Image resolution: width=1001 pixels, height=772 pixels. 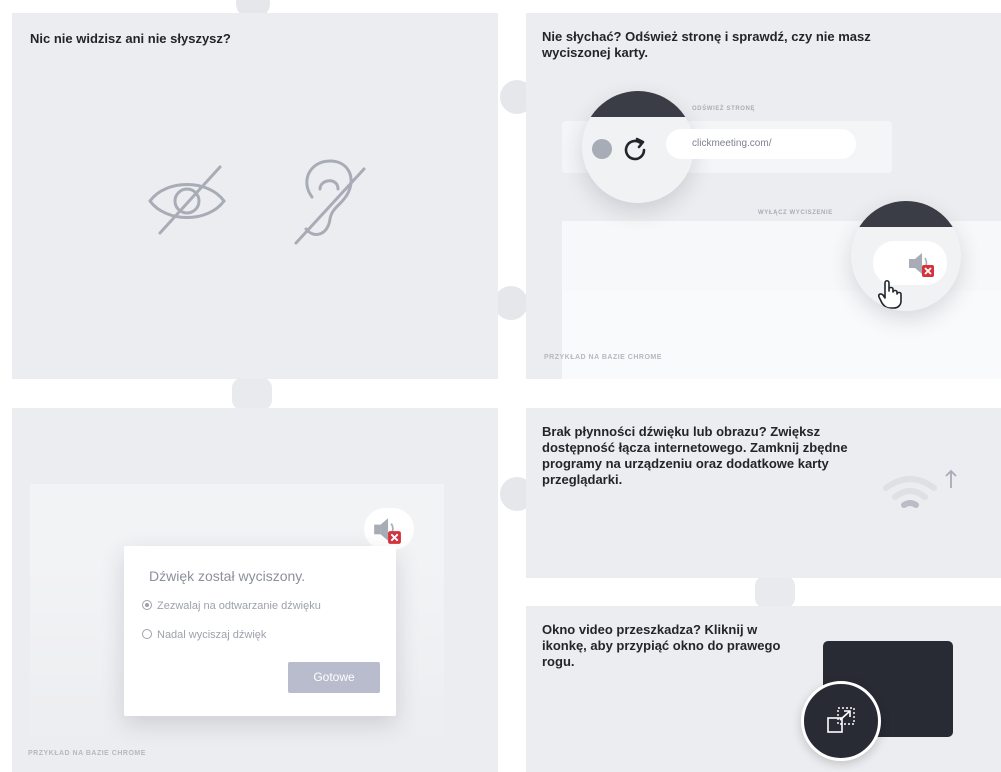 What do you see at coordinates (330, 202) in the screenshot?
I see `ear-slash-icon` at bounding box center [330, 202].